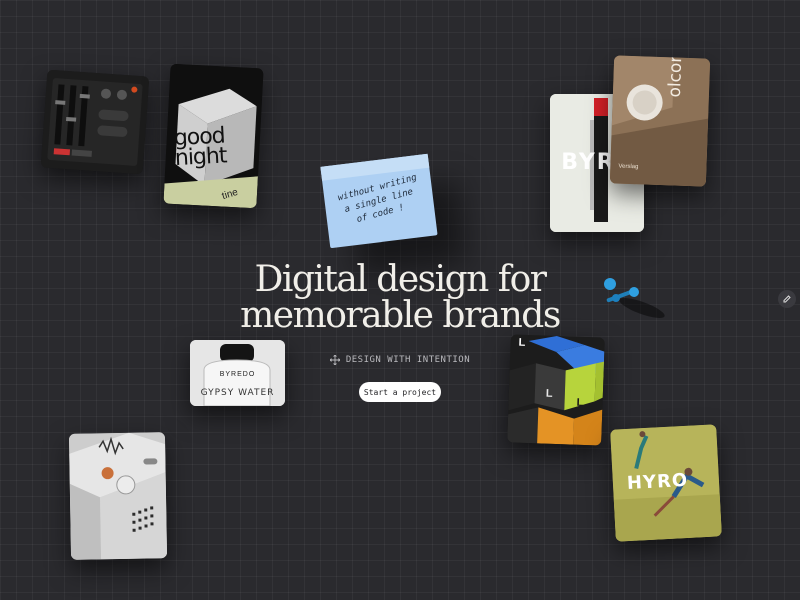  What do you see at coordinates (400, 315) in the screenshot?
I see `hero-line-2: memorable brands` at bounding box center [400, 315].